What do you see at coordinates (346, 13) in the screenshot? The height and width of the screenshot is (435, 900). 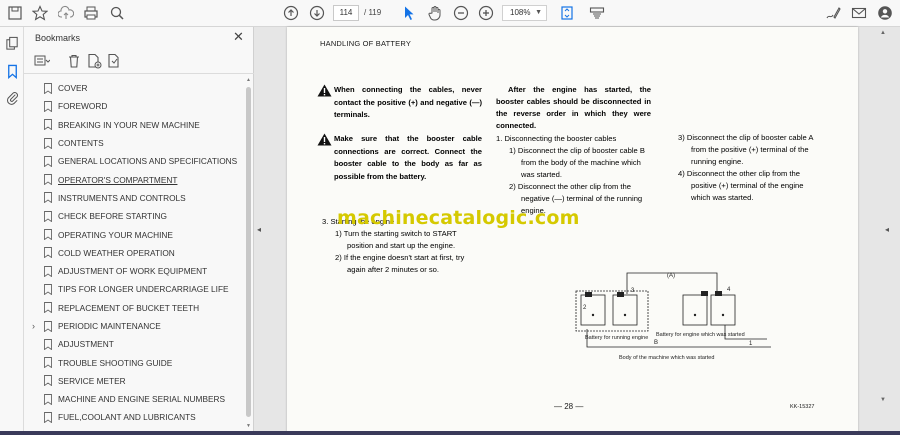 I see `page-number-input: 114` at bounding box center [346, 13].